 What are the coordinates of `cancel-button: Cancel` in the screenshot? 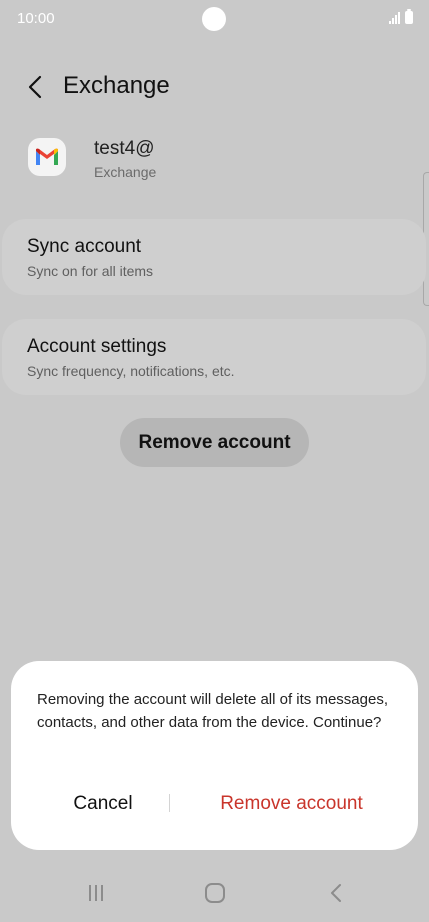 It's located at (103, 804).